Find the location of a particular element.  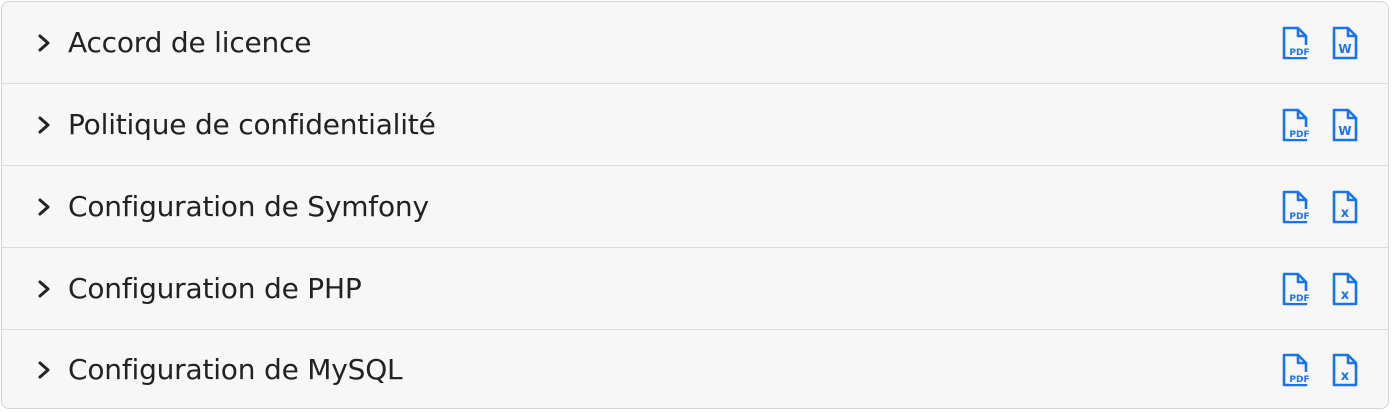

accordion-item-label: Accord de licence is located at coordinates (190, 42).